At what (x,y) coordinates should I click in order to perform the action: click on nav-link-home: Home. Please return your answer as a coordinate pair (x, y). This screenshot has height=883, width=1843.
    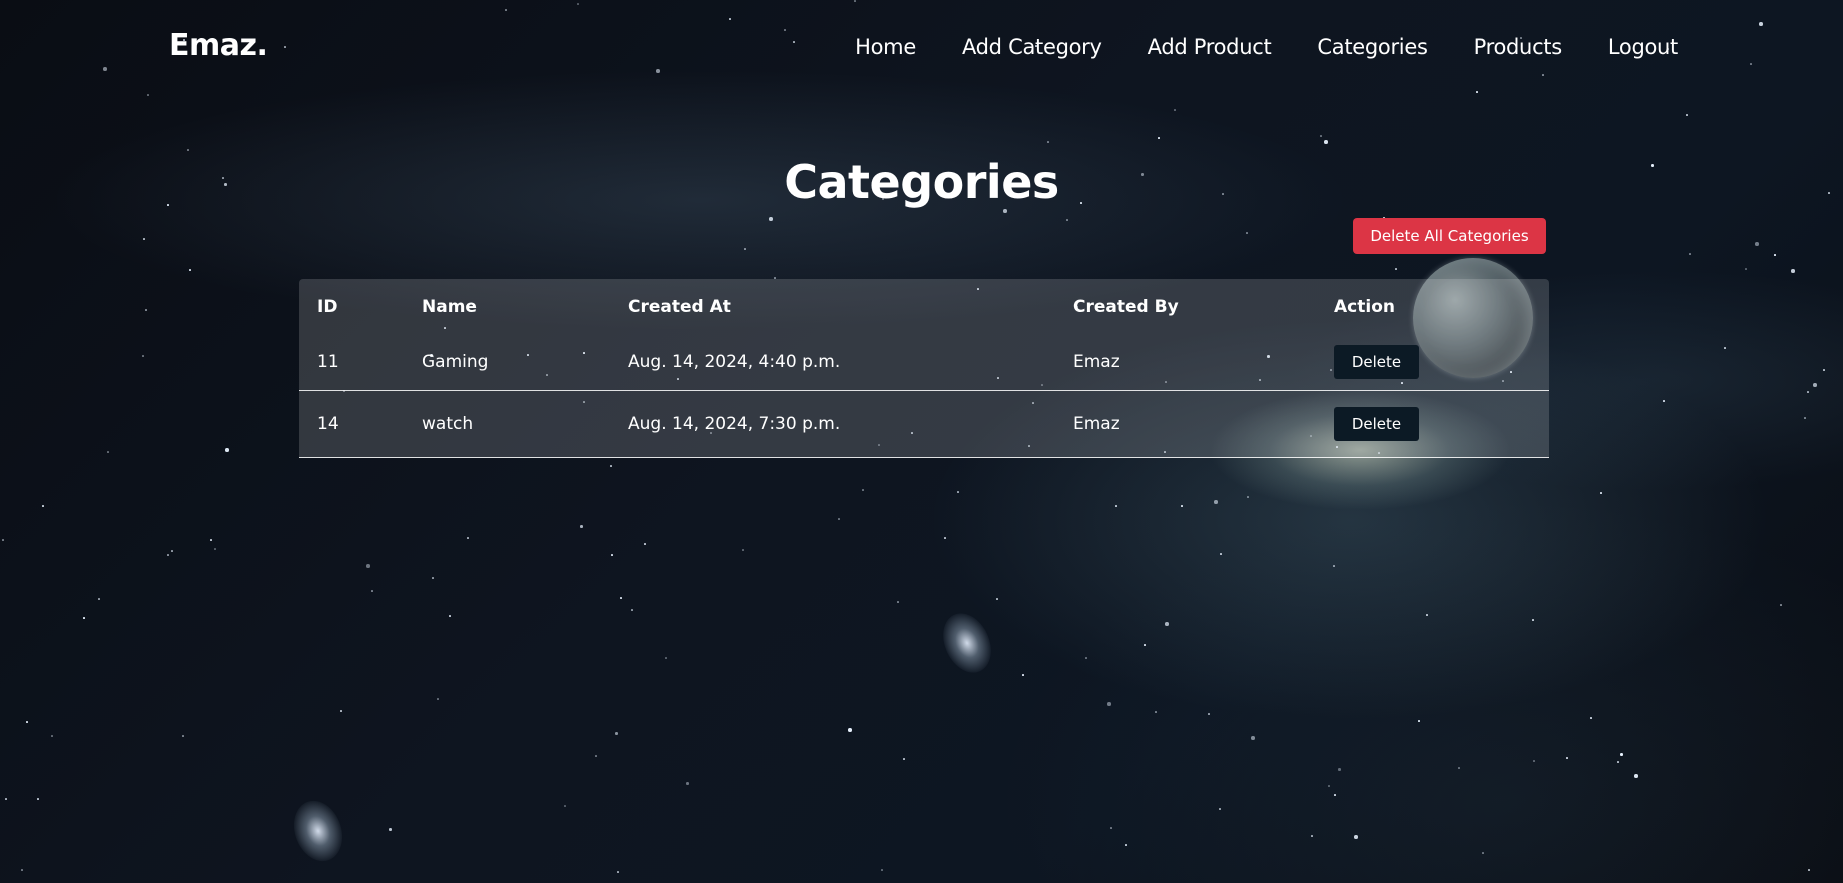
    Looking at the image, I should click on (885, 47).